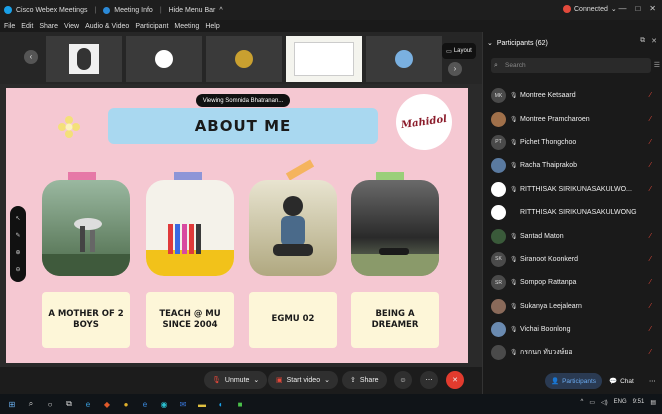 The width and height of the screenshot is (662, 414). What do you see at coordinates (652, 8) in the screenshot?
I see `close-button: ✕` at bounding box center [652, 8].